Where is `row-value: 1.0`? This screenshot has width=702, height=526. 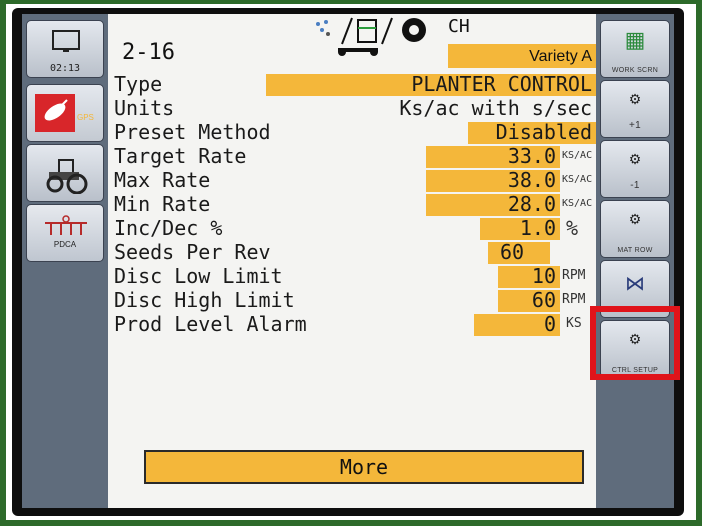 row-value: 1.0 is located at coordinates (537, 228).